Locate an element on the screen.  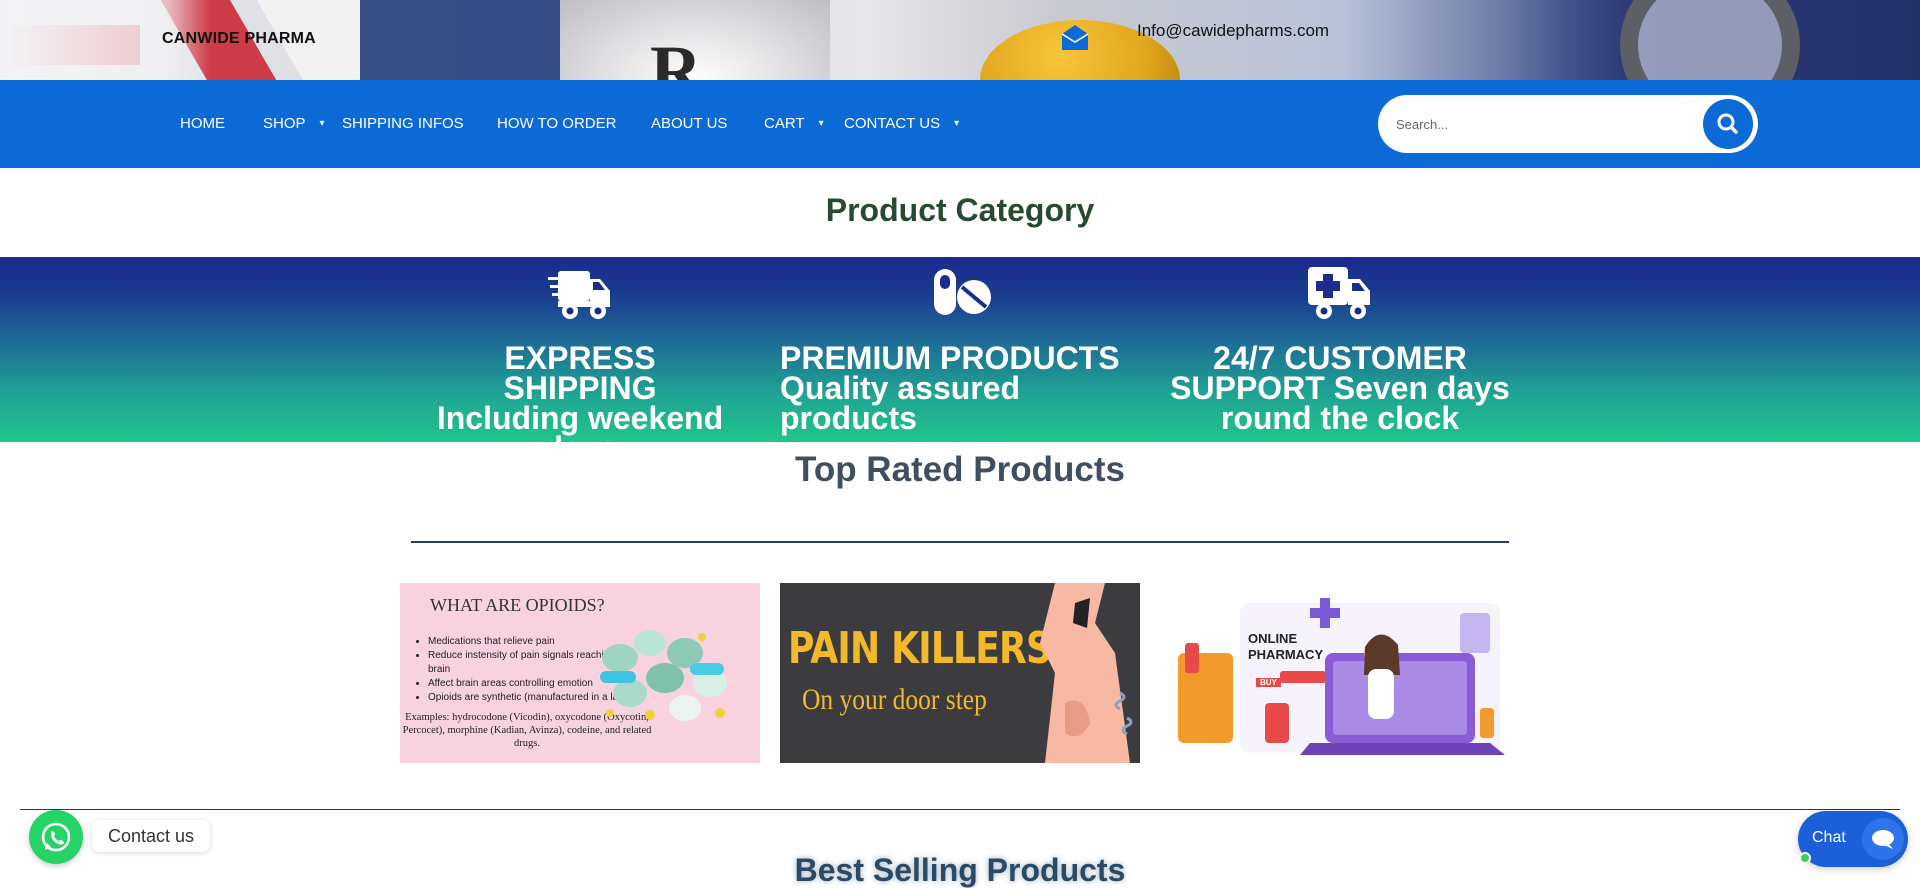
top-rated-heading: Top Rated Products is located at coordinates (960, 469).